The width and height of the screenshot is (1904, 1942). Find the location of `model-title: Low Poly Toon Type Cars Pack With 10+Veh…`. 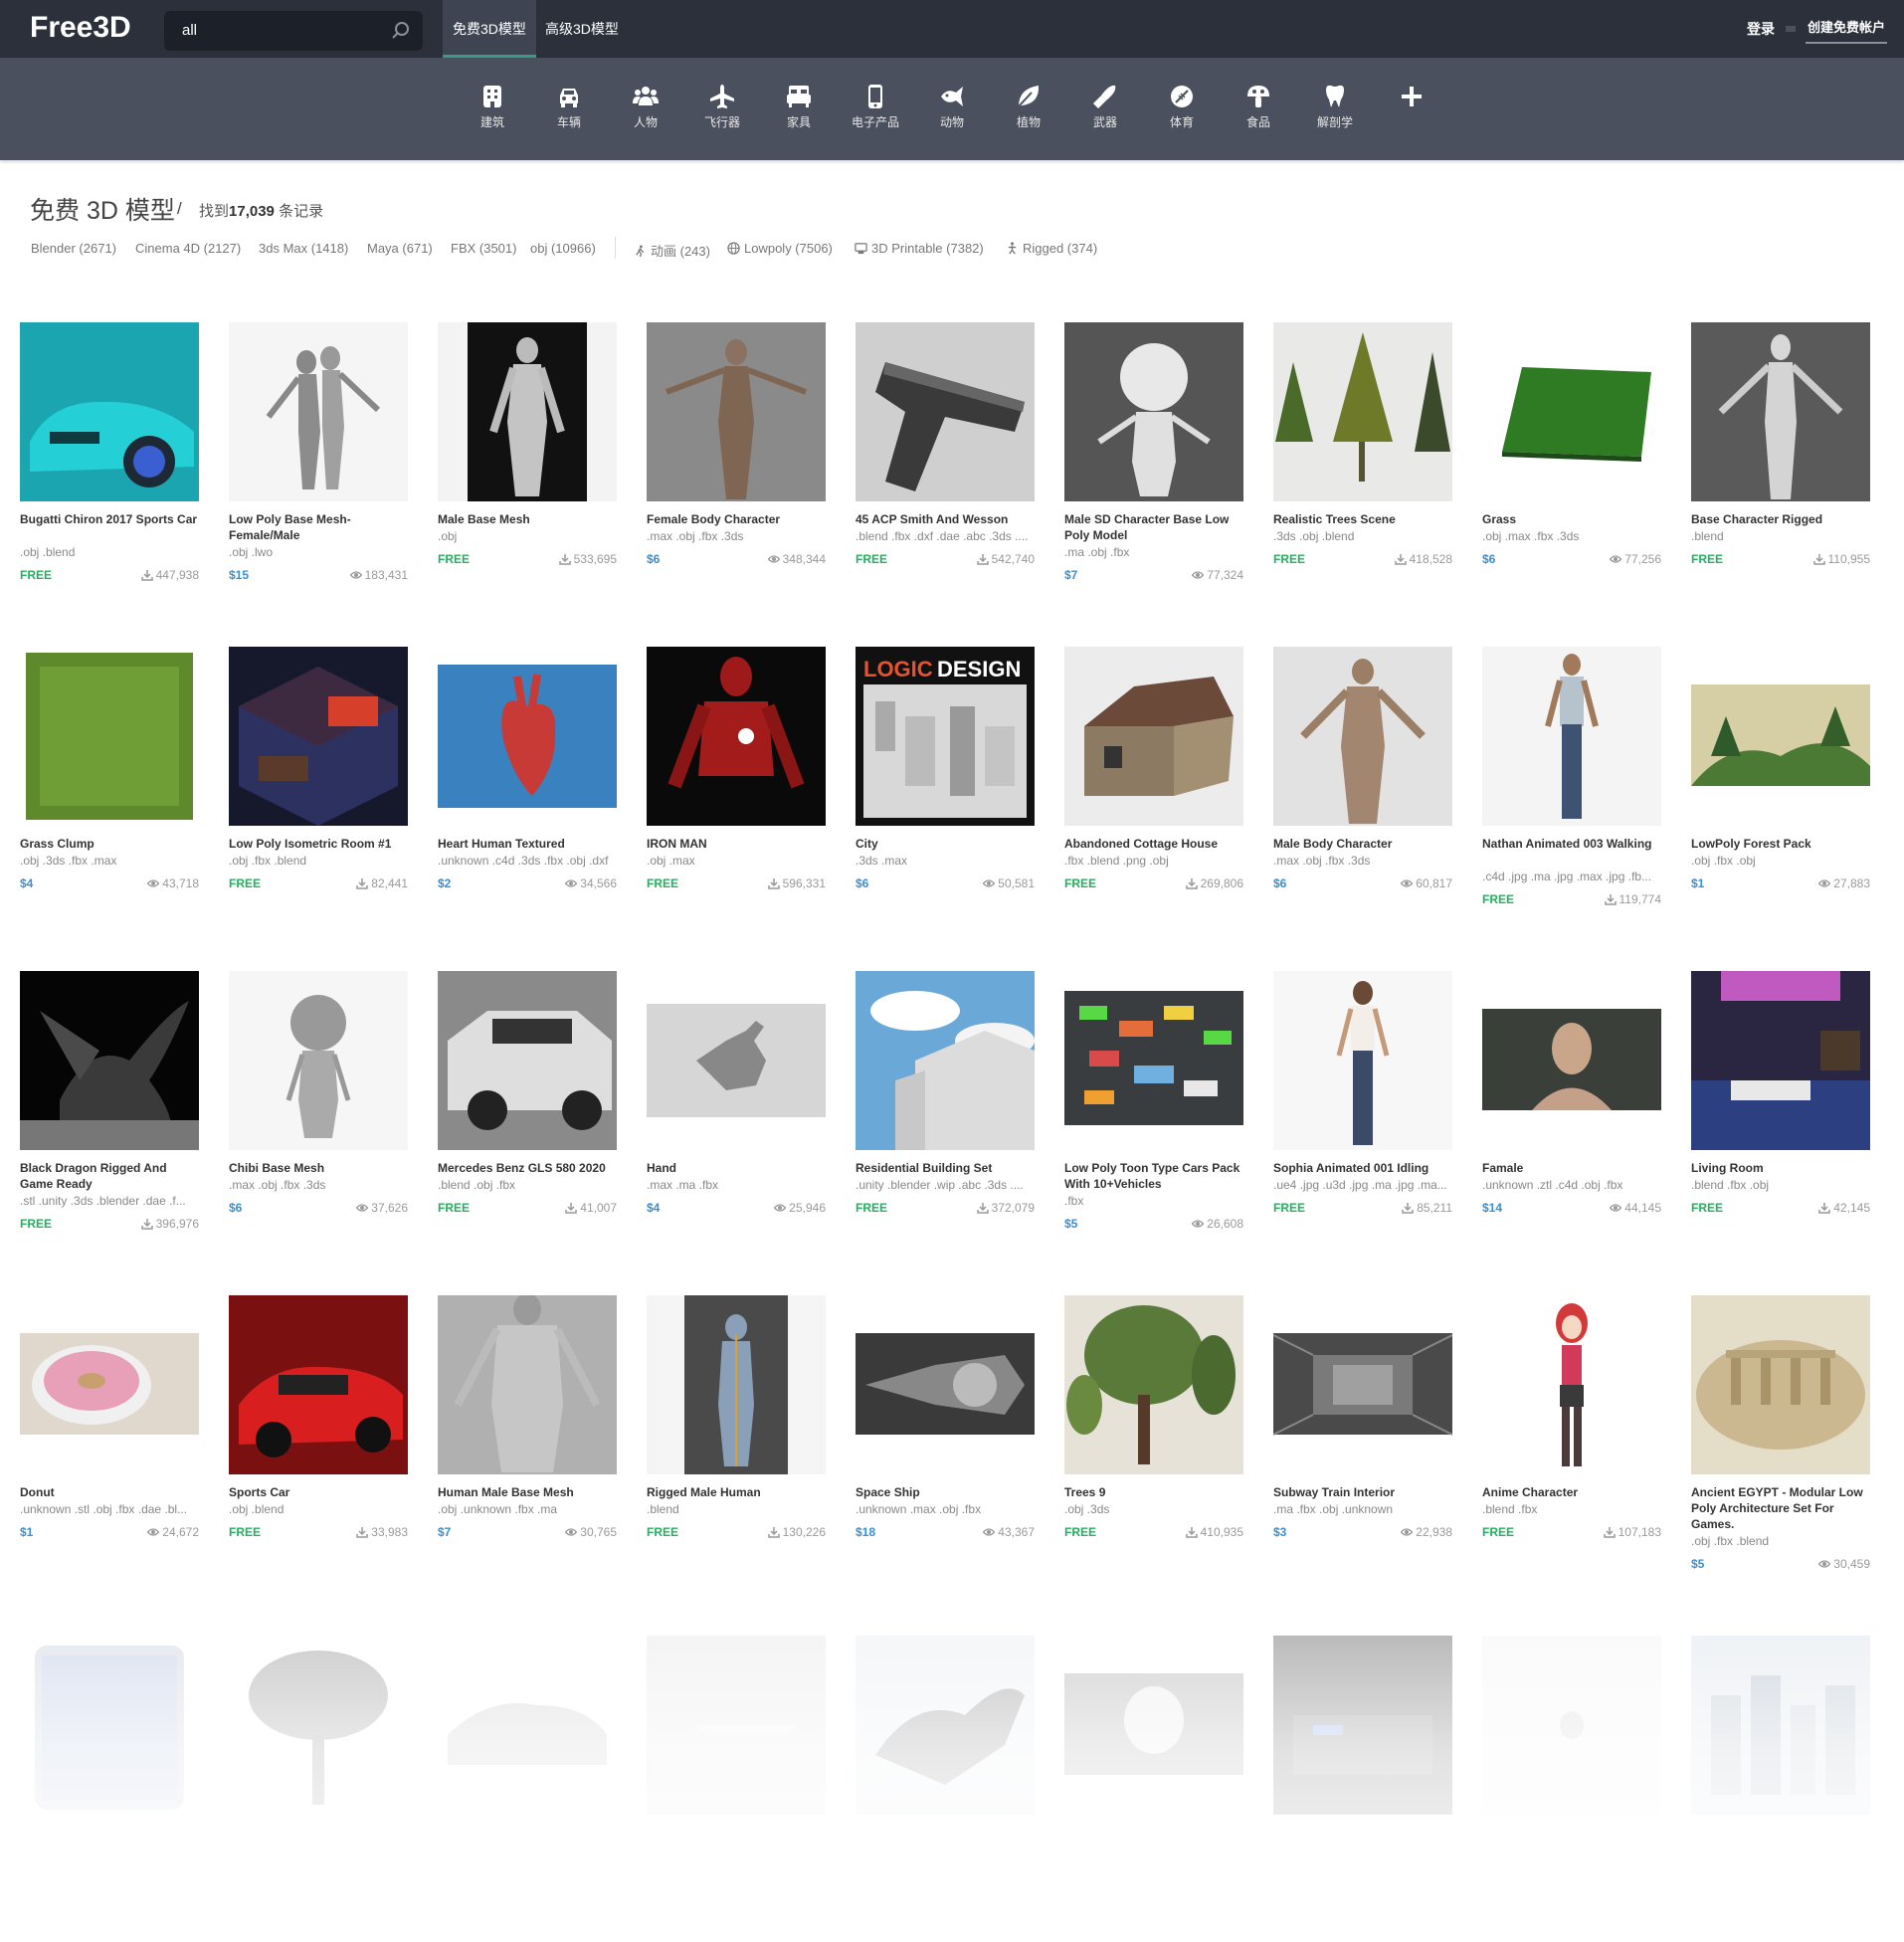

model-title: Low Poly Toon Type Cars Pack With 10+Veh… is located at coordinates (1153, 1176).